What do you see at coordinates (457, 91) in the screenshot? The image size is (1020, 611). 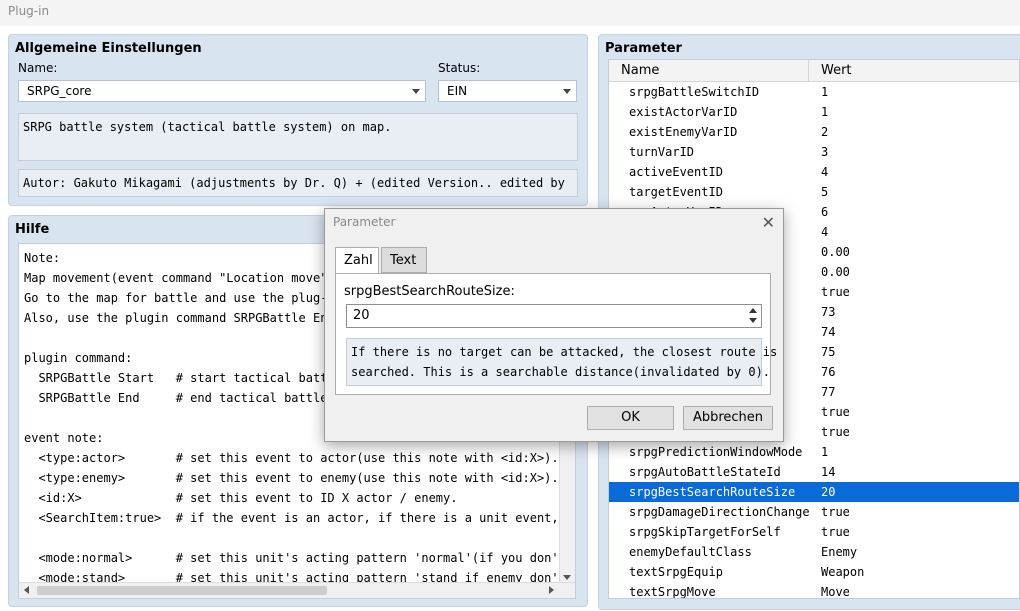 I see `status-select-value: EIN` at bounding box center [457, 91].